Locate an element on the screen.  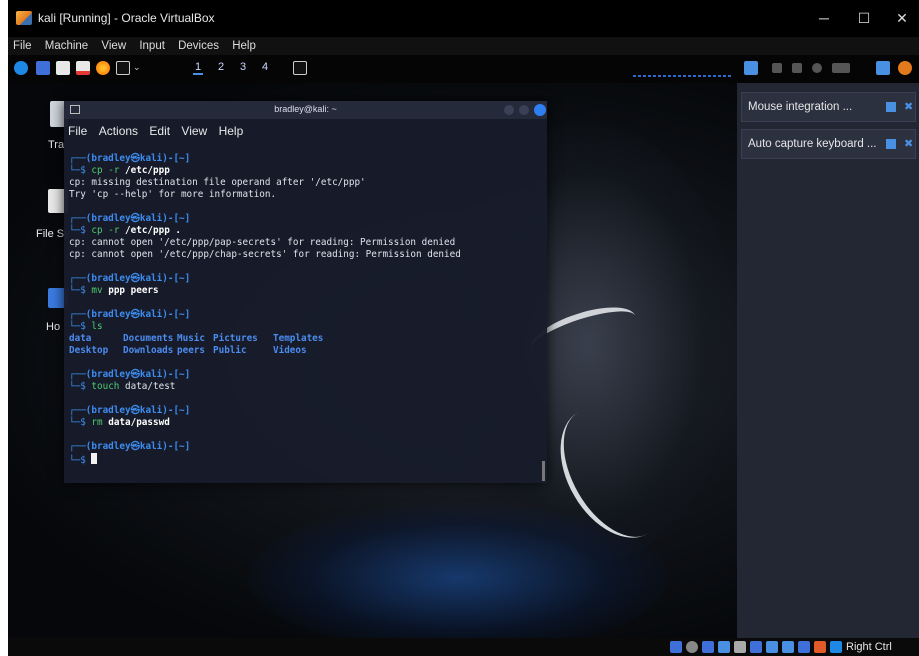
notification-mouse-integration: Mouse integration ... ✖ is located at coordinates (828, 107).